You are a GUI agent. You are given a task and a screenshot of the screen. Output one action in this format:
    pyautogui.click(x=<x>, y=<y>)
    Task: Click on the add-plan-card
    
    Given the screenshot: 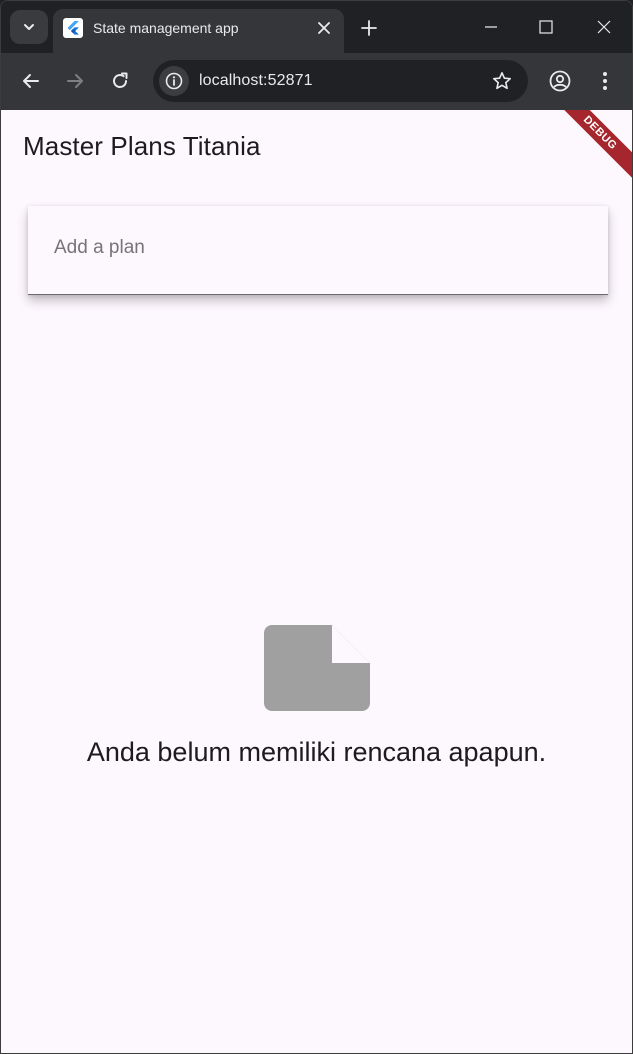 What is the action you would take?
    pyautogui.click(x=318, y=250)
    